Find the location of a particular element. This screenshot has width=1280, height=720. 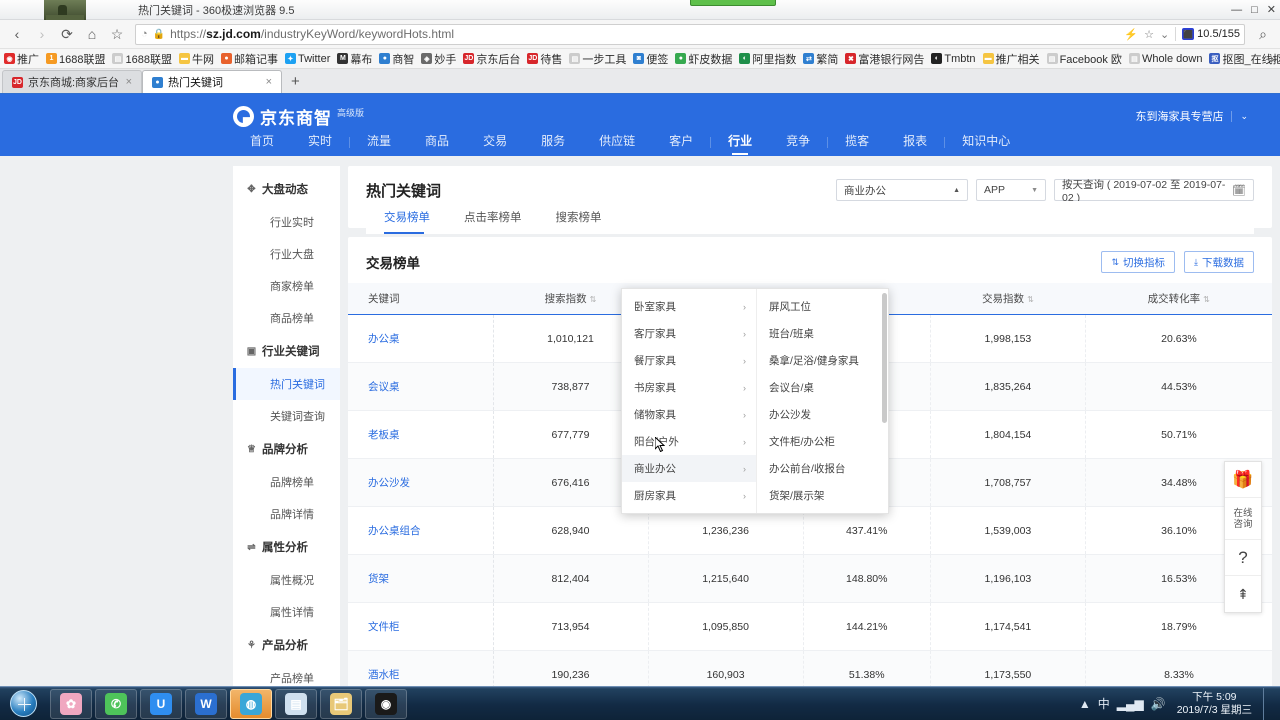

minimize-button: — is located at coordinates (1236, 10).